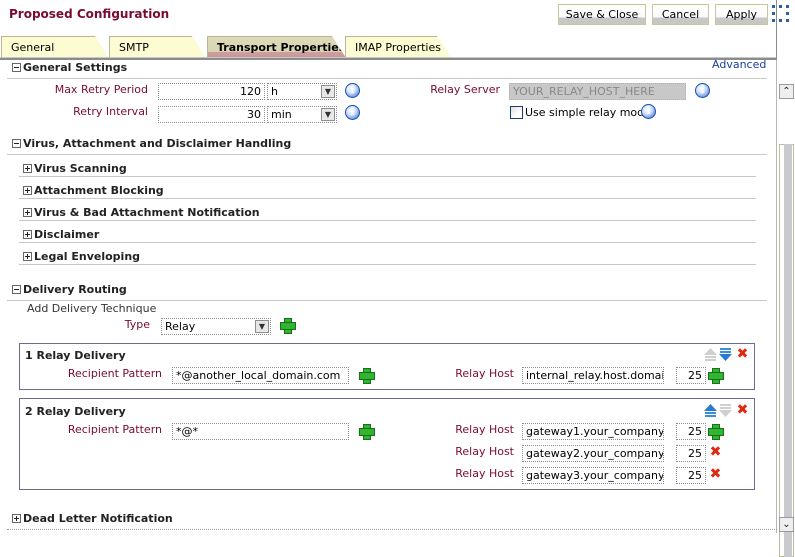 The width and height of the screenshot is (795, 557). I want to click on recipient-pattern-input: *@another_local_domain.com, so click(260, 375).